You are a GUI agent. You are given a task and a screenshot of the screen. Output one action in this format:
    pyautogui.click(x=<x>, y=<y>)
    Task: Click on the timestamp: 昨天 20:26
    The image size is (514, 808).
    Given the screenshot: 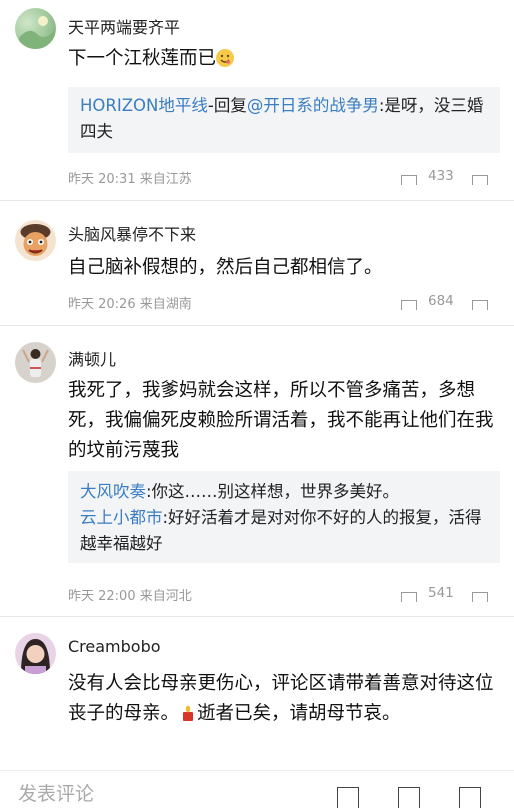 What is the action you would take?
    pyautogui.click(x=102, y=304)
    